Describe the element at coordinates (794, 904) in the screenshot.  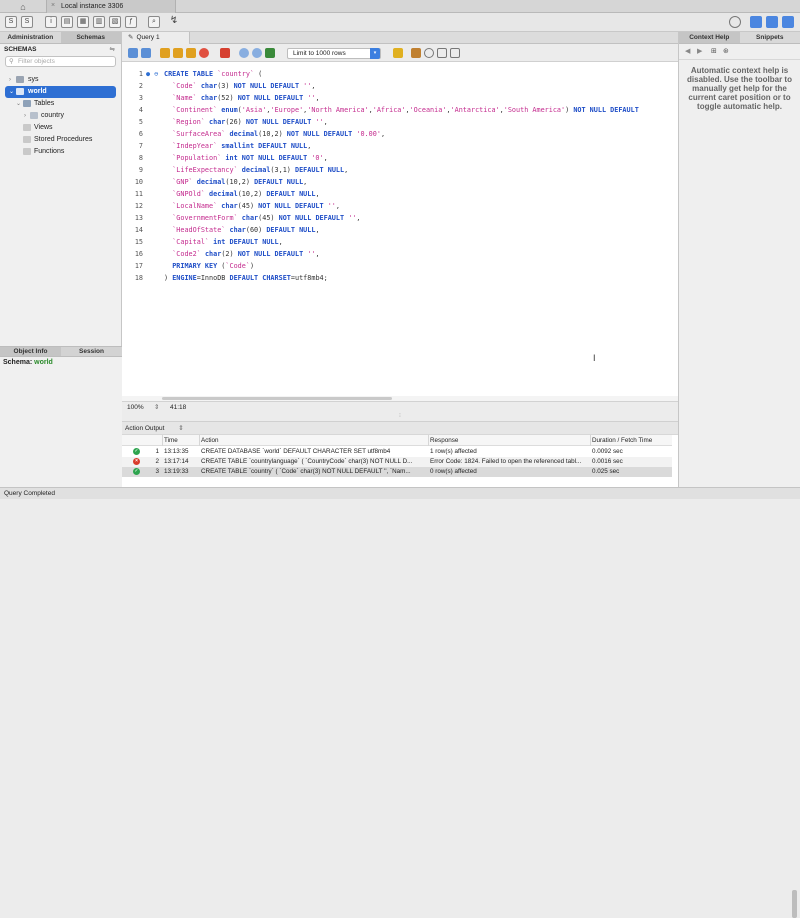
I see `output-scrollbar` at that location.